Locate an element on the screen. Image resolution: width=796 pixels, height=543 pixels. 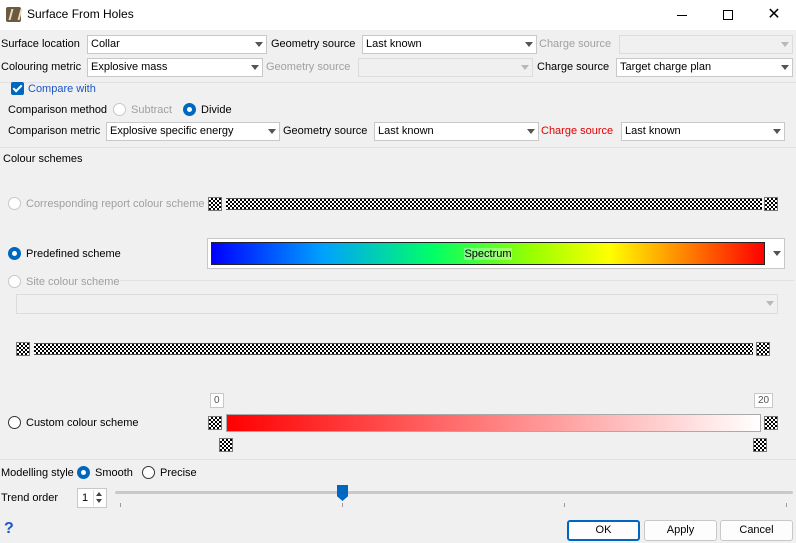
charge-source-value-3: Last known is located at coordinates (653, 131).